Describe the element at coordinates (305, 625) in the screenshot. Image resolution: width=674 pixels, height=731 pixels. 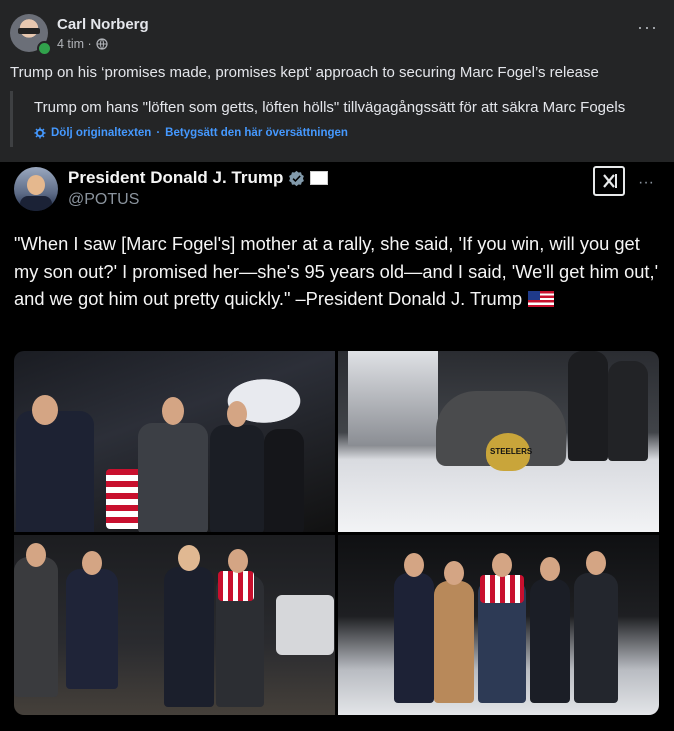
I see `snow-backdrop` at that location.